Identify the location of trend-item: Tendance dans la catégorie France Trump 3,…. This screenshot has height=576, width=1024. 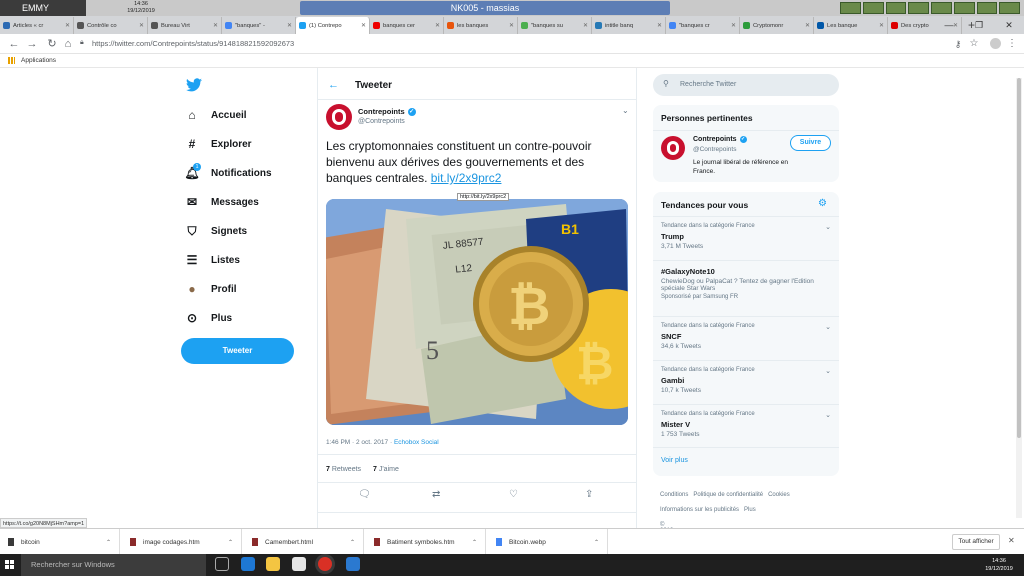
(746, 238).